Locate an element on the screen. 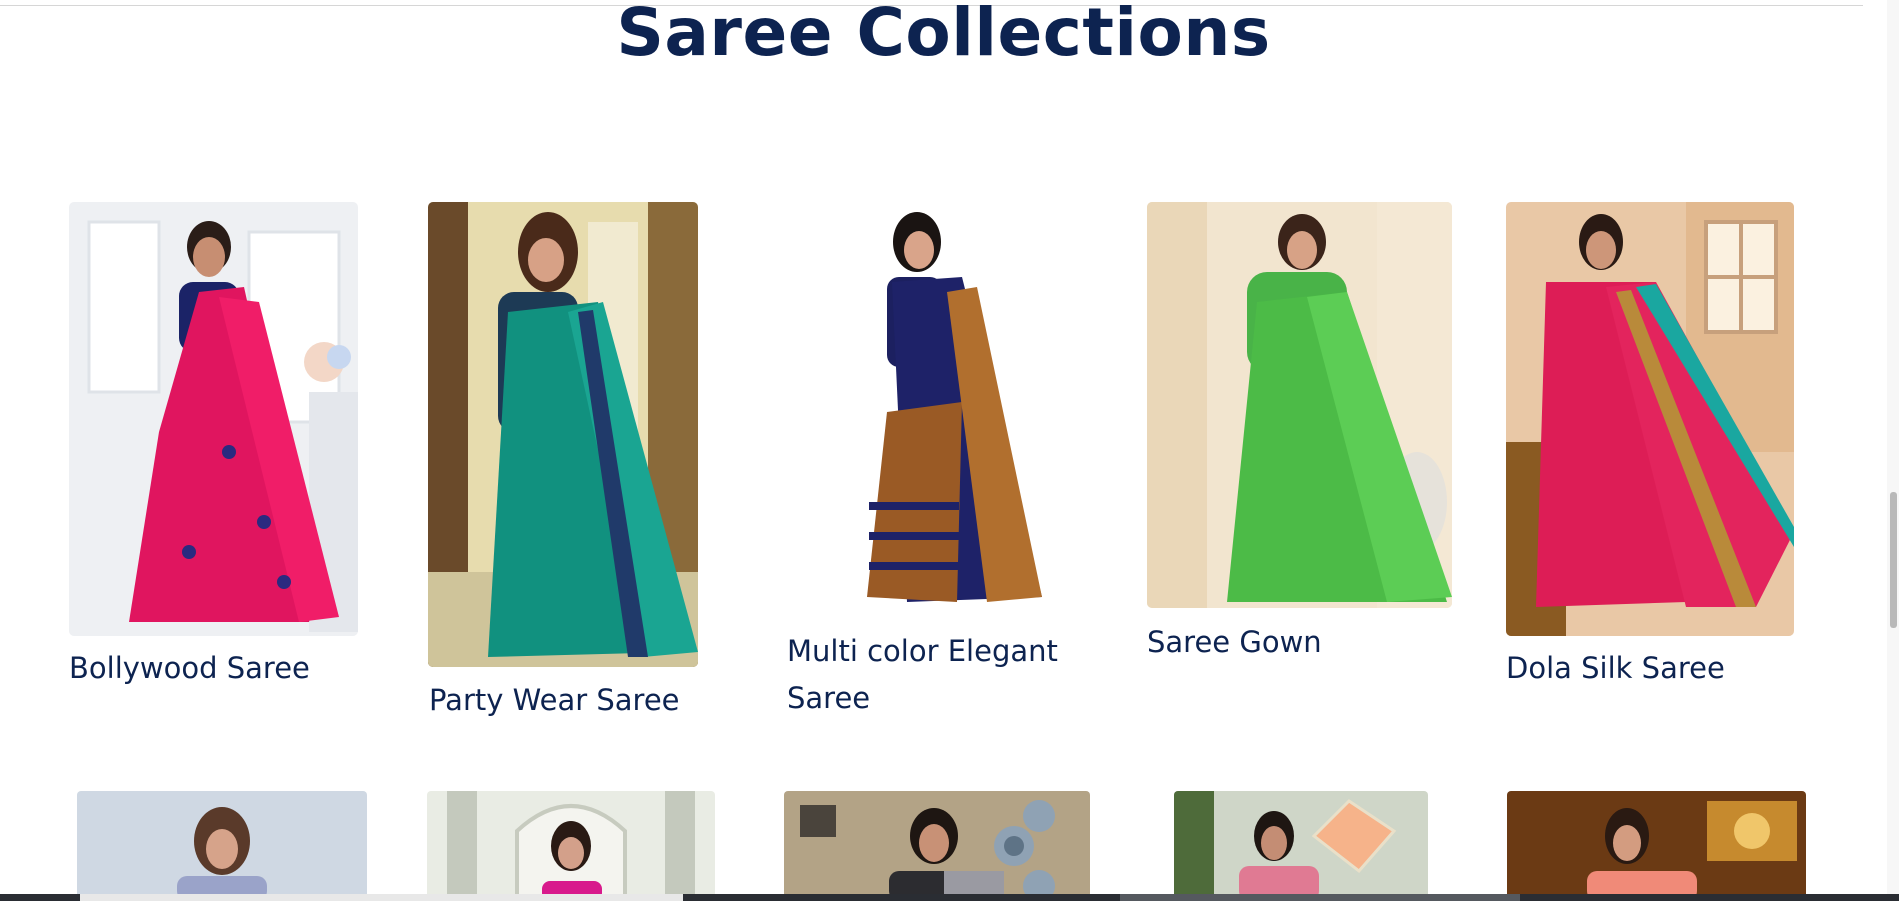  scrollbar-track is located at coordinates (1893, 450).